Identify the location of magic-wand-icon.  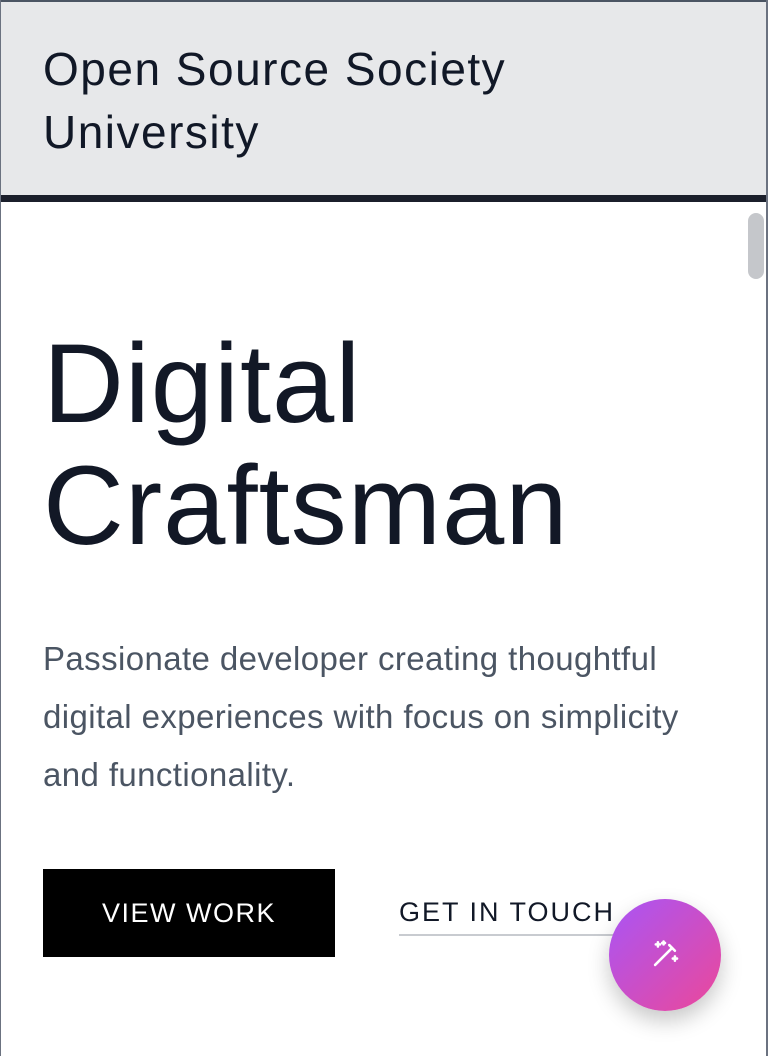
(666, 953).